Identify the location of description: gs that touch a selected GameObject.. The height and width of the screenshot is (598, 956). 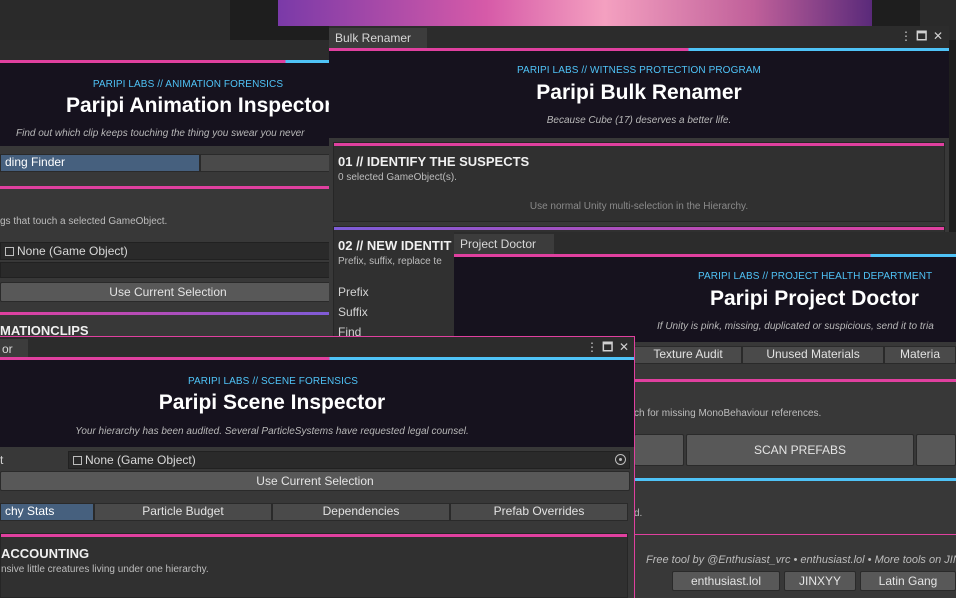
(84, 221).